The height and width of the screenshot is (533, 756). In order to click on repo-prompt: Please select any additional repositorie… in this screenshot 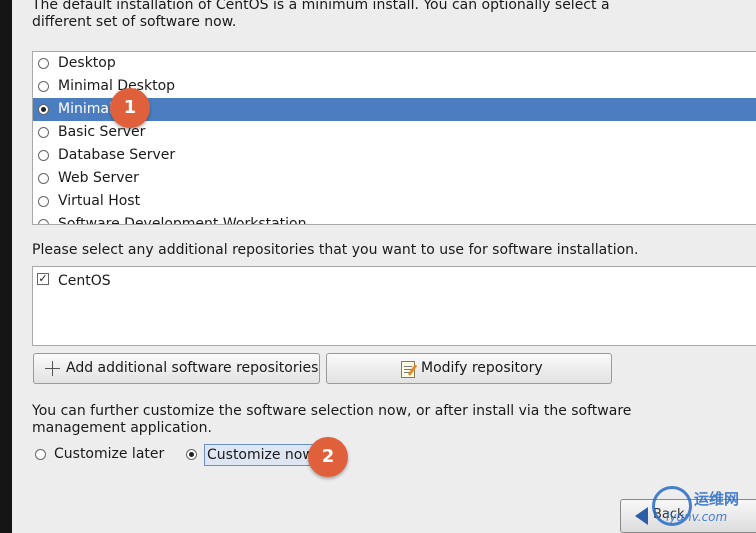, I will do `click(335, 250)`.